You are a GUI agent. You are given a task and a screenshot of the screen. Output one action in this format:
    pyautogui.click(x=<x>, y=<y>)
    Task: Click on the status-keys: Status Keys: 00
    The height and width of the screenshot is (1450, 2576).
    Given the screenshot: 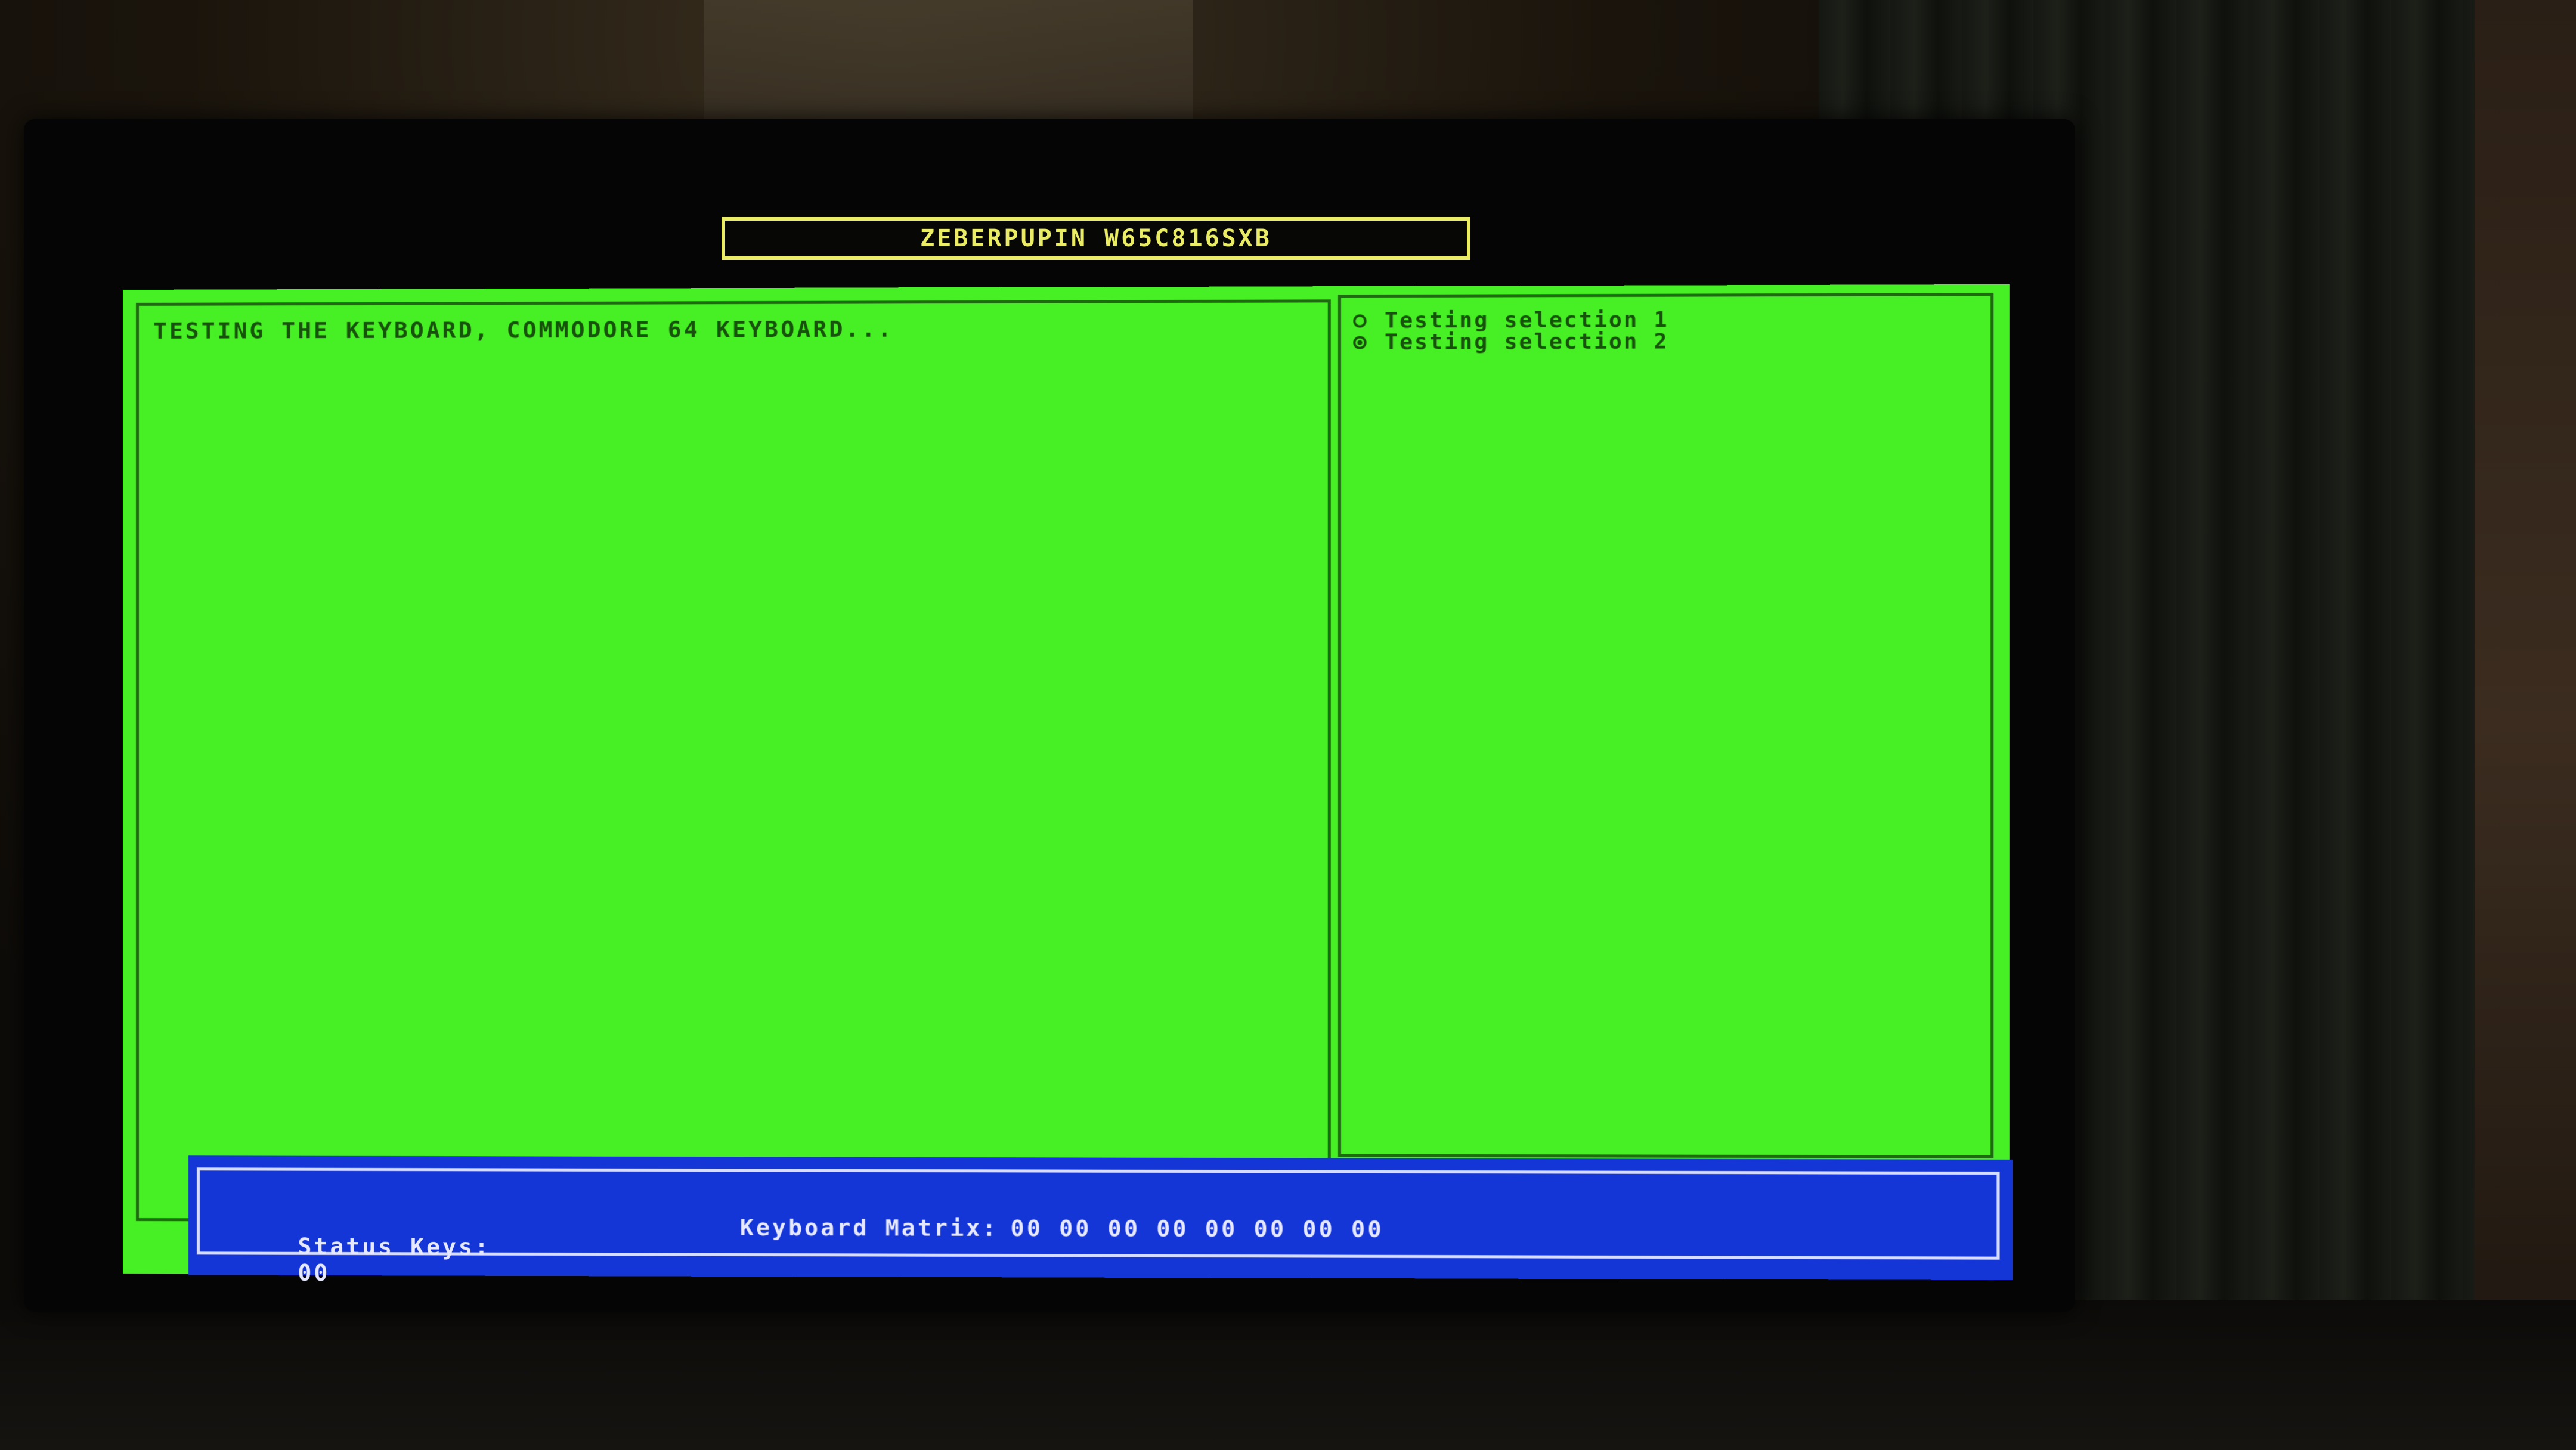 What is the action you would take?
    pyautogui.click(x=346, y=1260)
    